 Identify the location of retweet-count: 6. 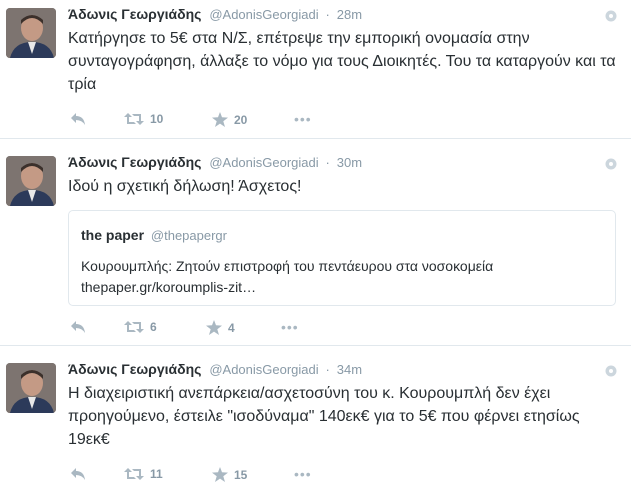
(153, 327).